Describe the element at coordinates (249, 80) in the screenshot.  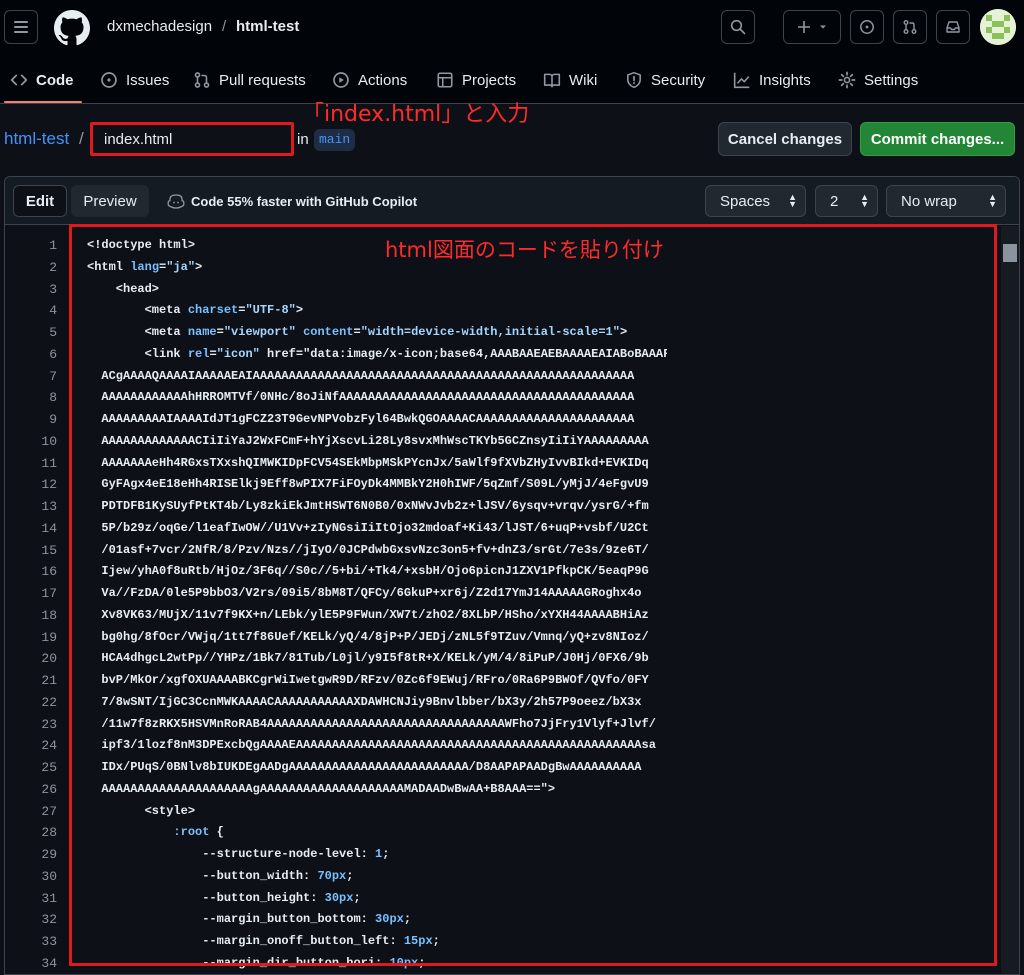
I see `tab-pull-requests: Pull requests` at that location.